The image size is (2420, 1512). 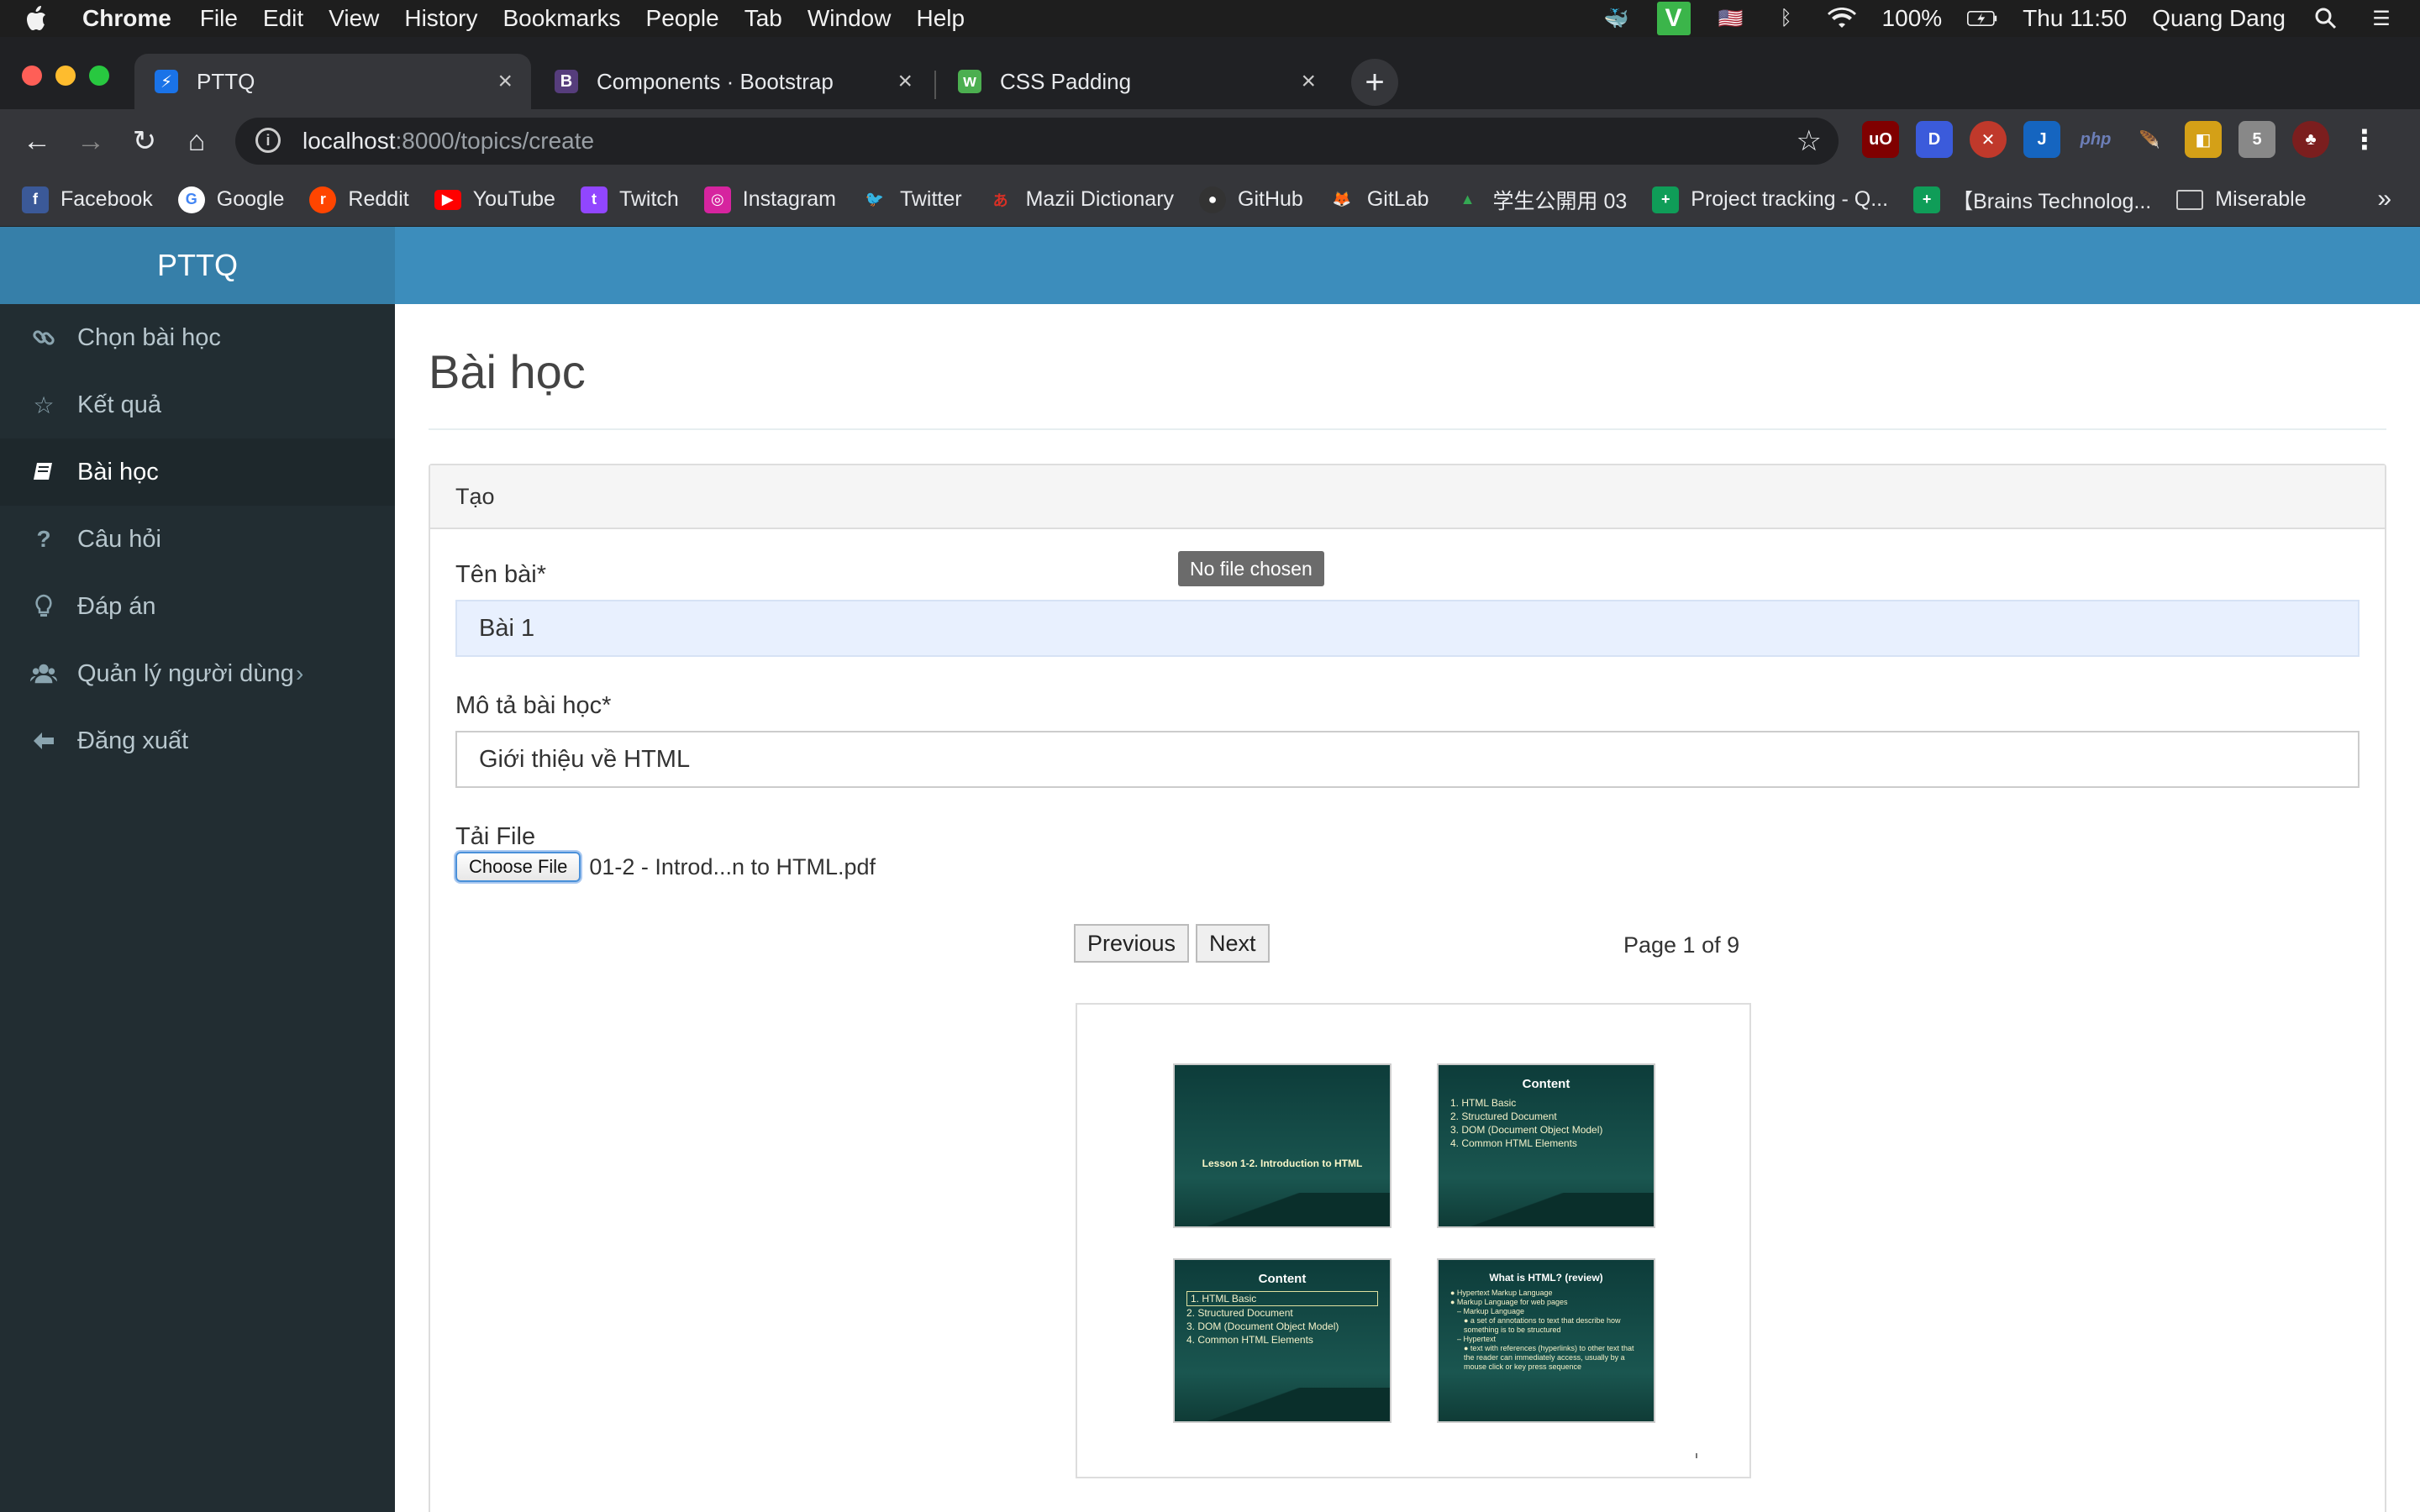 I want to click on next-page-button: Next, so click(x=1233, y=943).